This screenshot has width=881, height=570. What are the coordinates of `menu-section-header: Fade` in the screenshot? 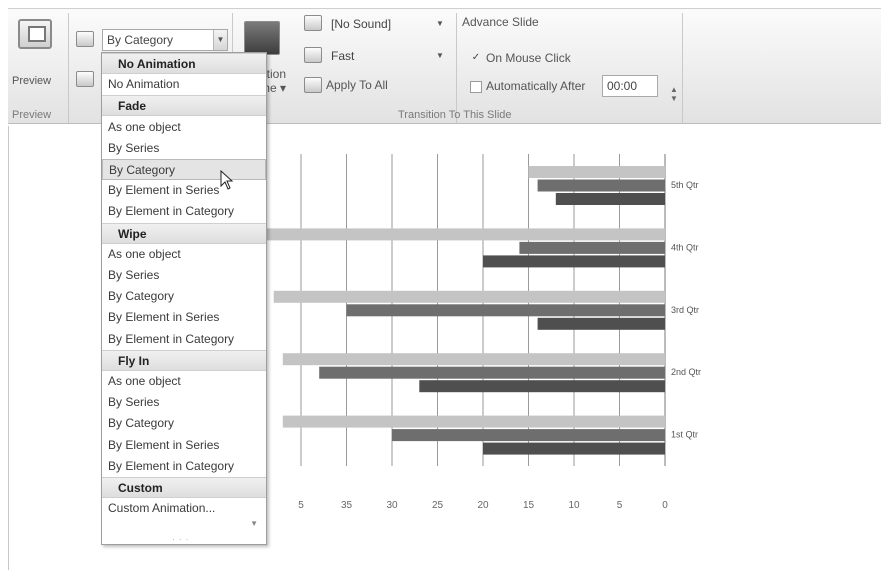 It's located at (184, 106).